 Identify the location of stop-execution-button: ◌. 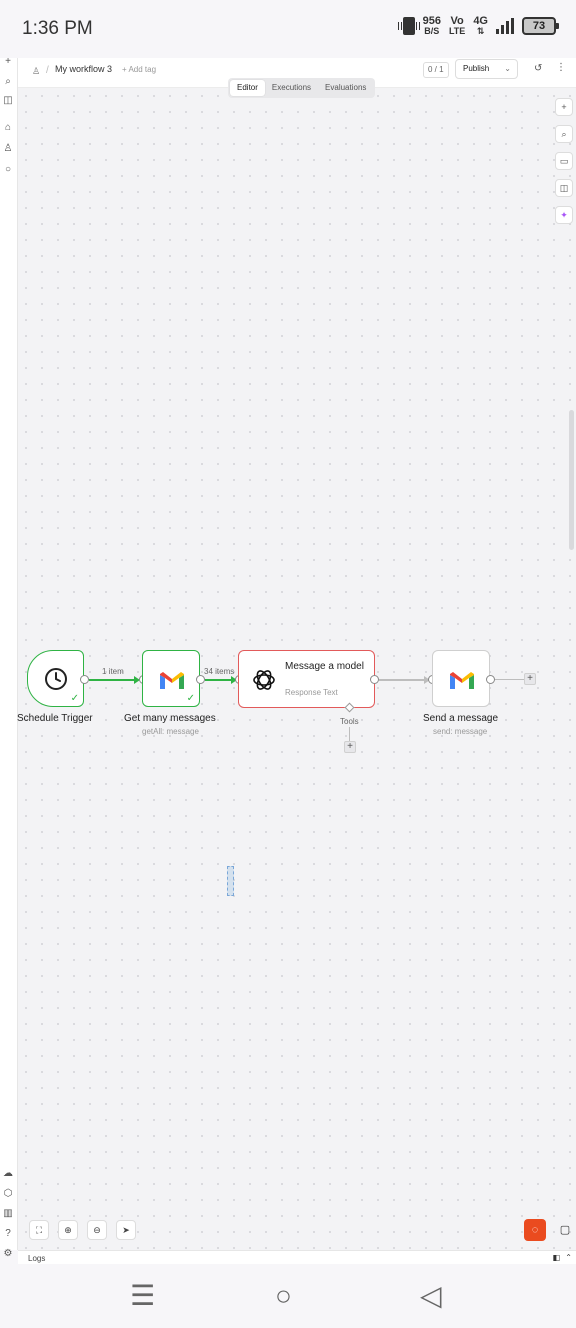
(535, 1230).